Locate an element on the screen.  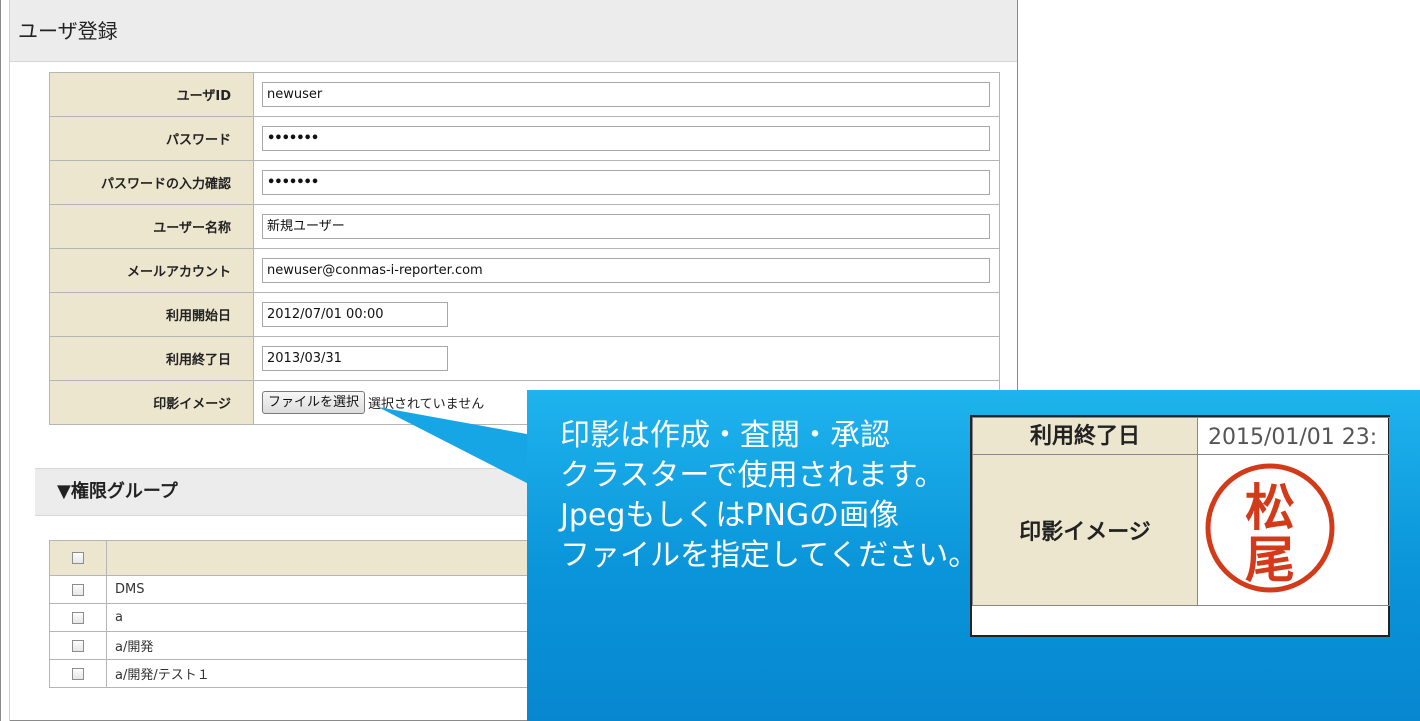
inset-end-date-label: 利用終了日 is located at coordinates (1085, 436).